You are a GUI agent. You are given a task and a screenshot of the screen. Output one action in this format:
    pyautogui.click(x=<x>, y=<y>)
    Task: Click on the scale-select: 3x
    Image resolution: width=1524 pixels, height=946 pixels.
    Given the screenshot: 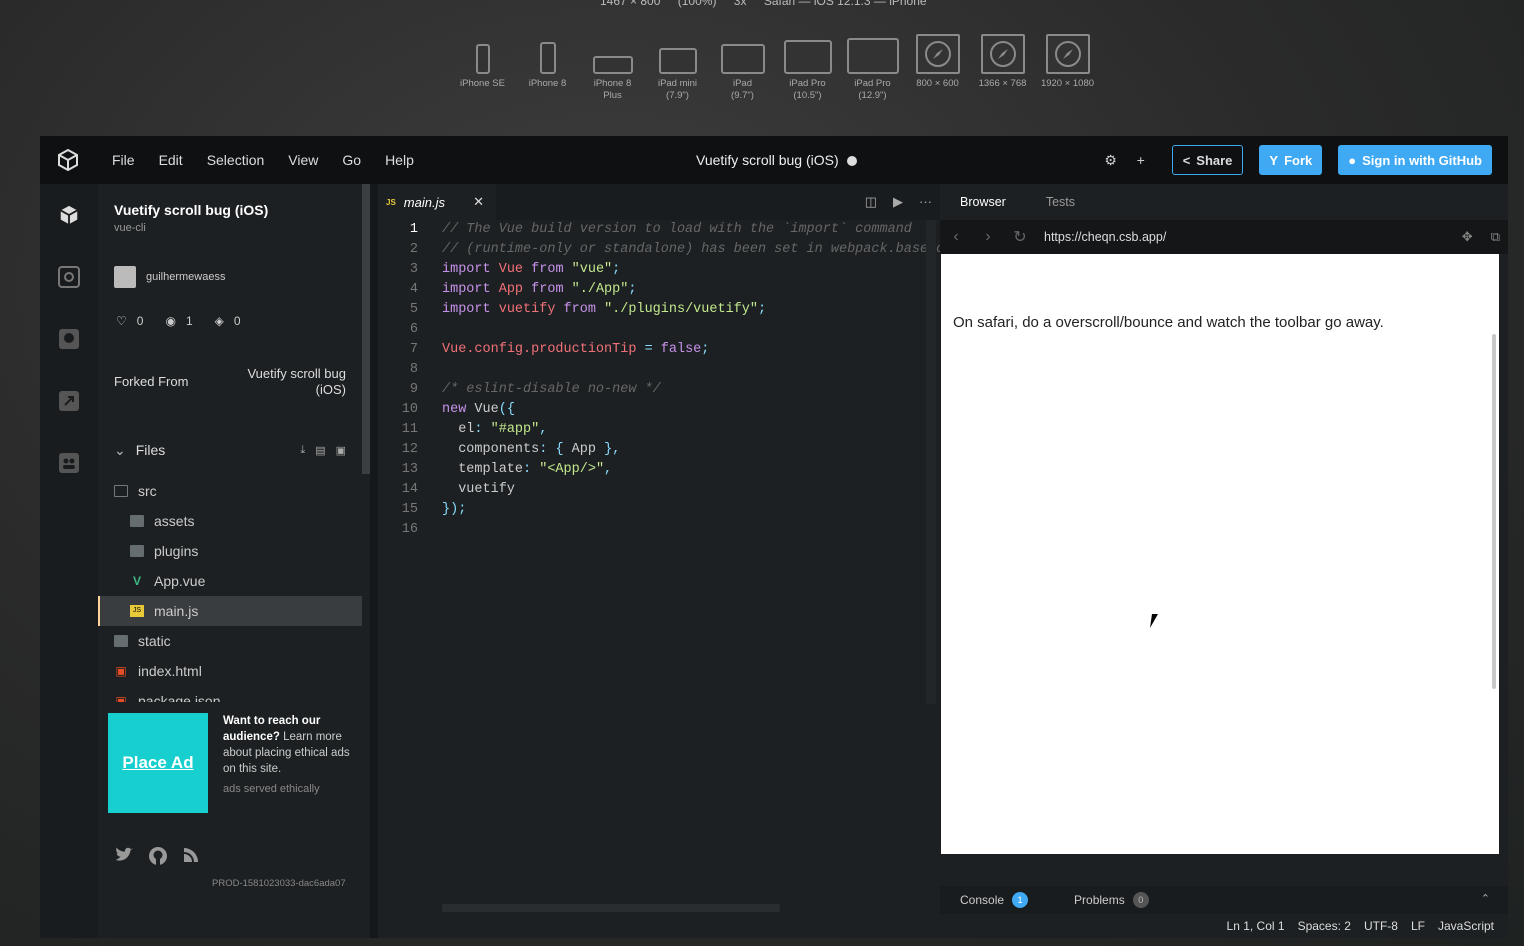 What is the action you would take?
    pyautogui.click(x=740, y=4)
    